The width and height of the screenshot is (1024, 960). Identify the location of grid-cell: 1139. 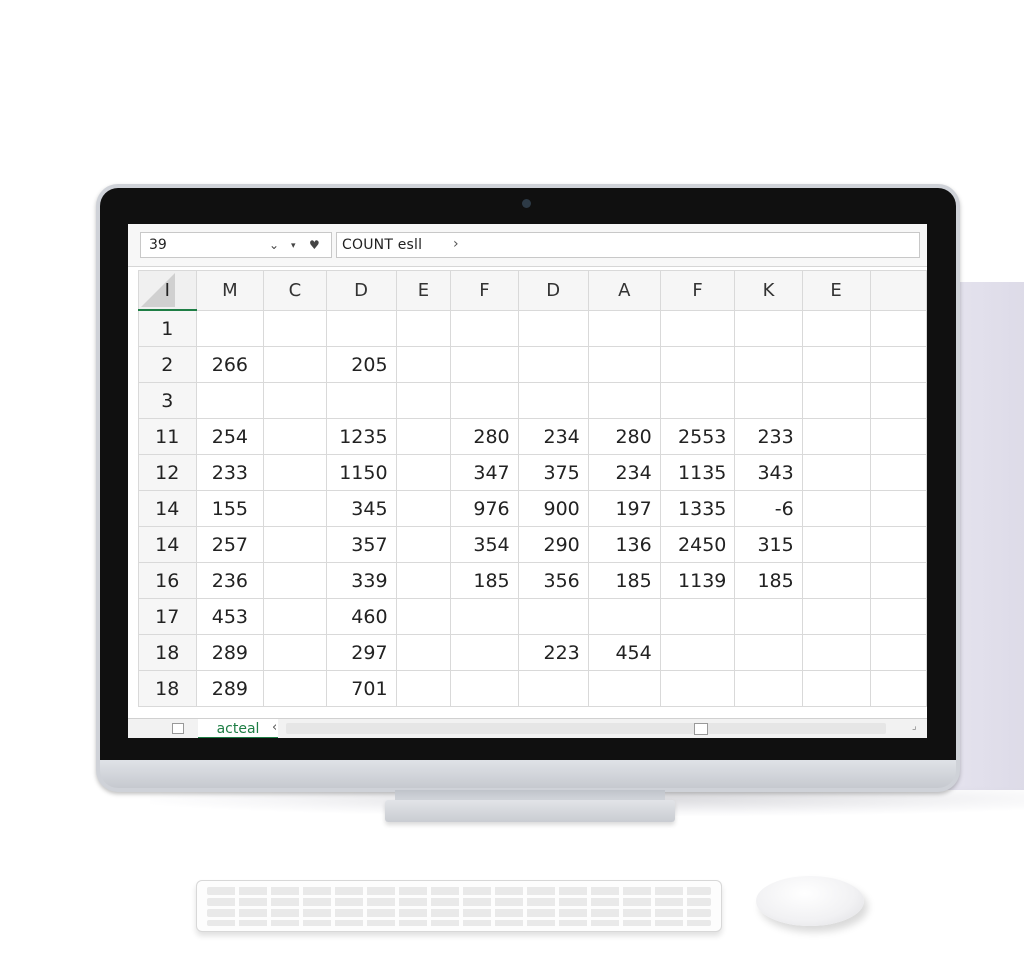
(697, 580).